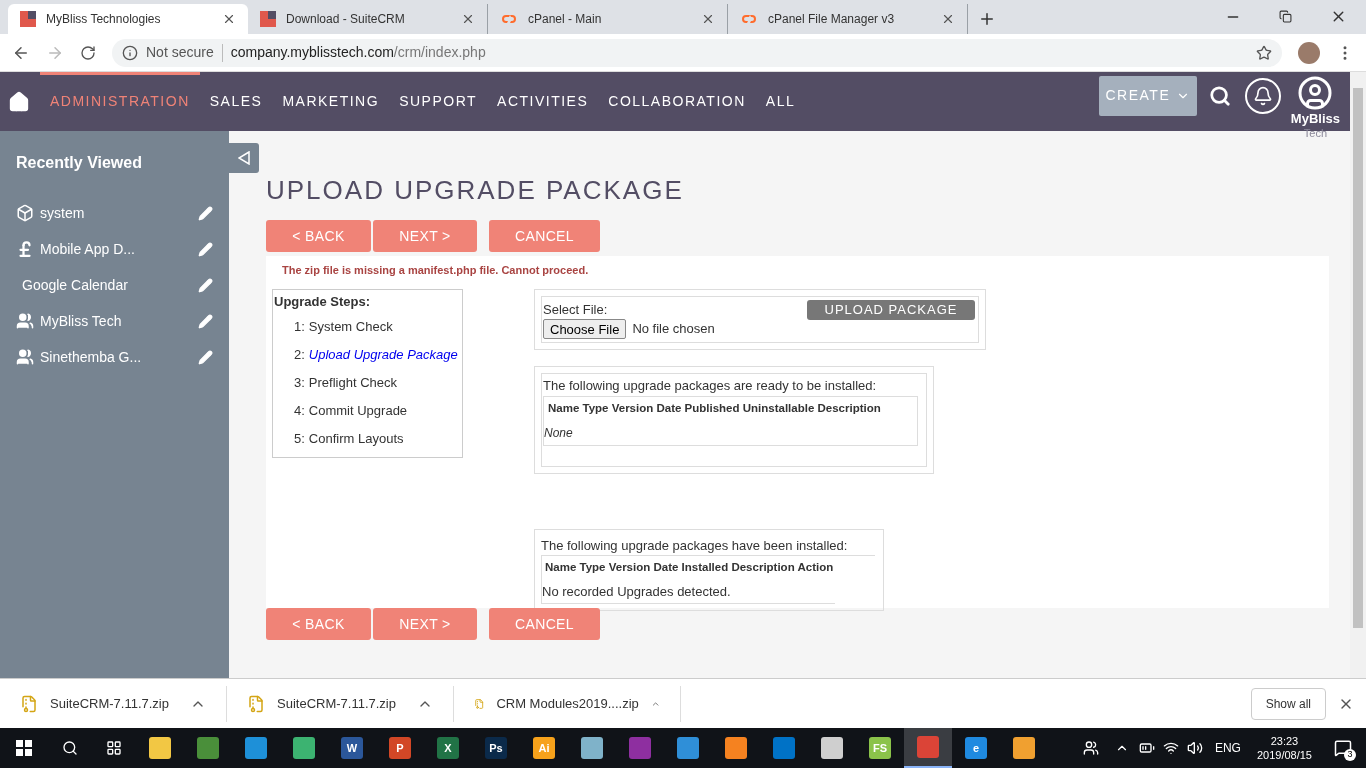  What do you see at coordinates (543, 101) in the screenshot?
I see `nav-tab: ACTIVITIES` at bounding box center [543, 101].